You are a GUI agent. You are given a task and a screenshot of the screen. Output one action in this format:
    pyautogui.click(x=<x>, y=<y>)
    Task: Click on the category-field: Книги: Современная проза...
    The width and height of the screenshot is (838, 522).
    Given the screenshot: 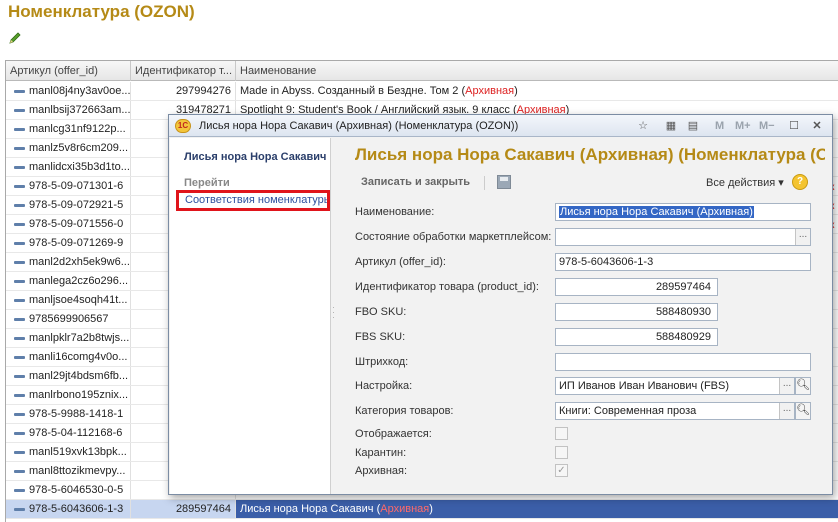 What is the action you would take?
    pyautogui.click(x=675, y=411)
    